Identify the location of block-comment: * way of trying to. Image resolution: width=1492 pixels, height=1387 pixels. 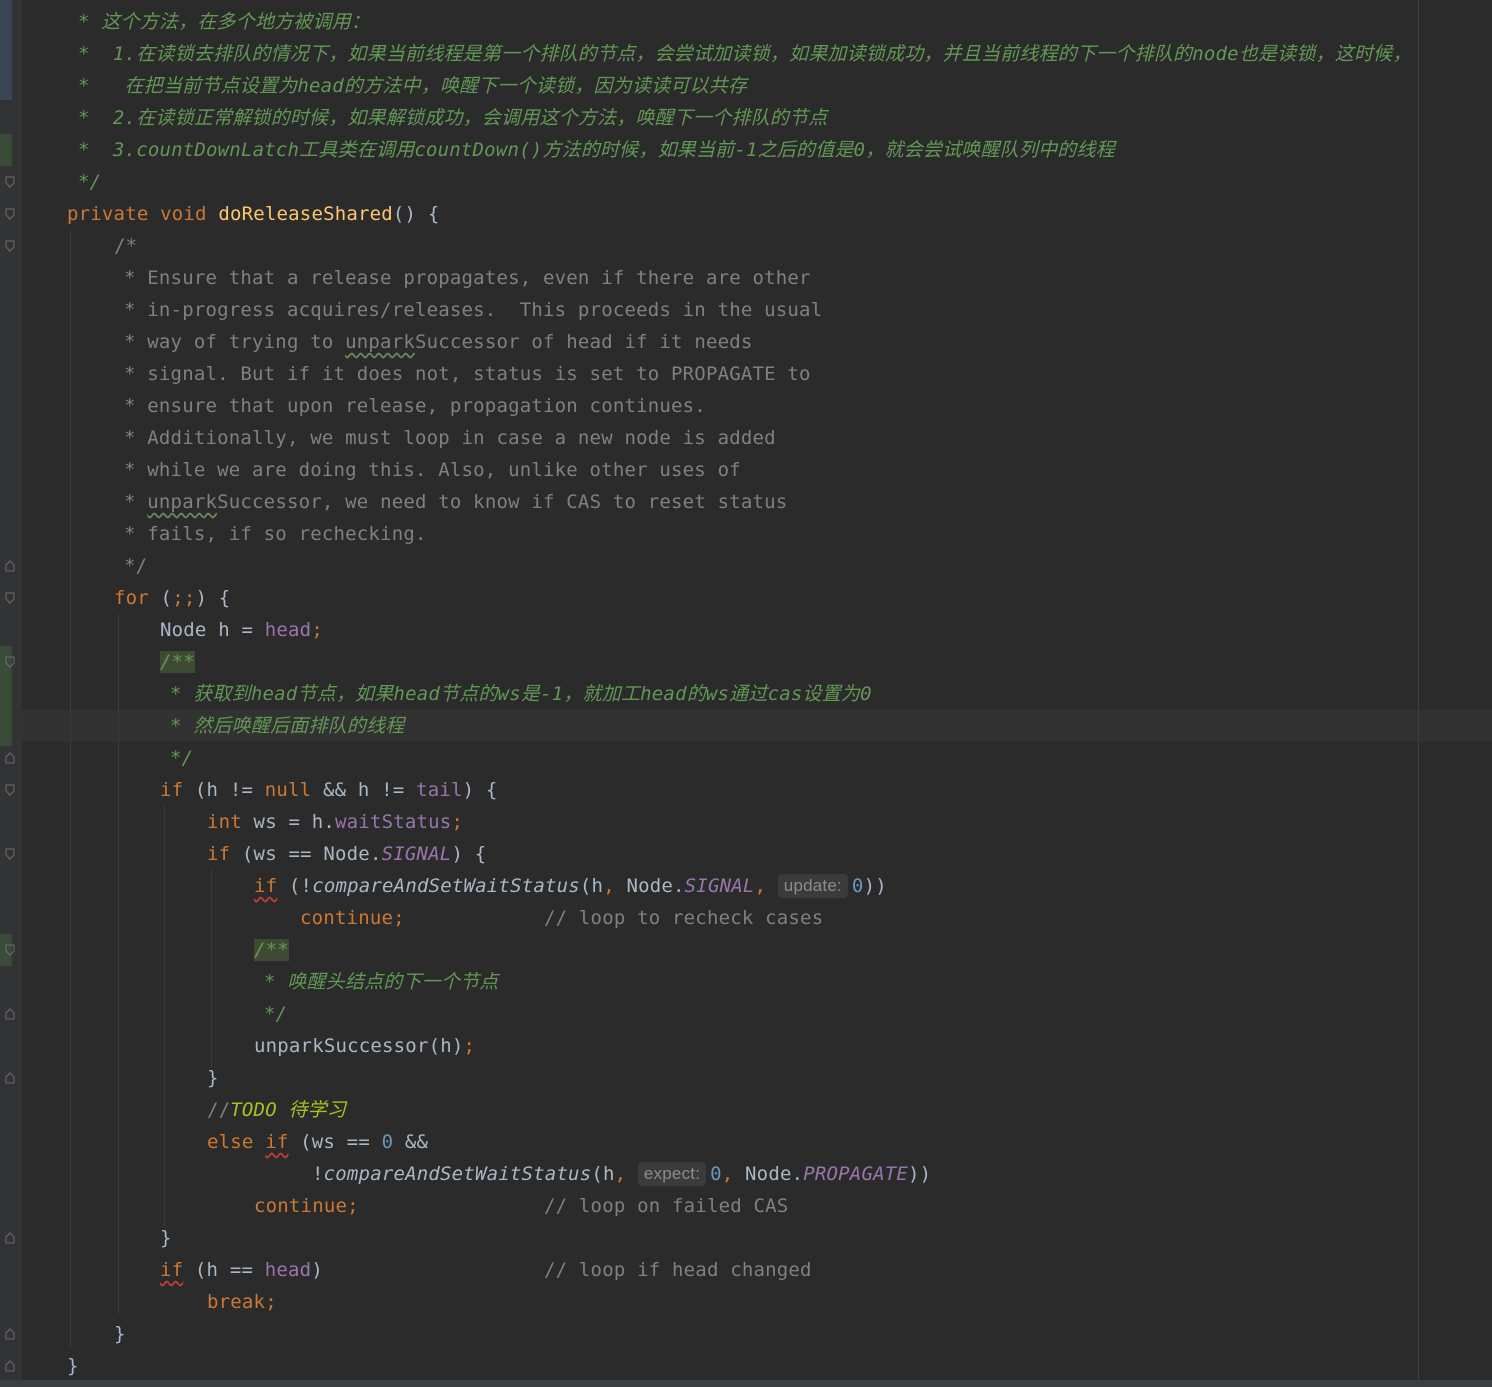
(235, 342).